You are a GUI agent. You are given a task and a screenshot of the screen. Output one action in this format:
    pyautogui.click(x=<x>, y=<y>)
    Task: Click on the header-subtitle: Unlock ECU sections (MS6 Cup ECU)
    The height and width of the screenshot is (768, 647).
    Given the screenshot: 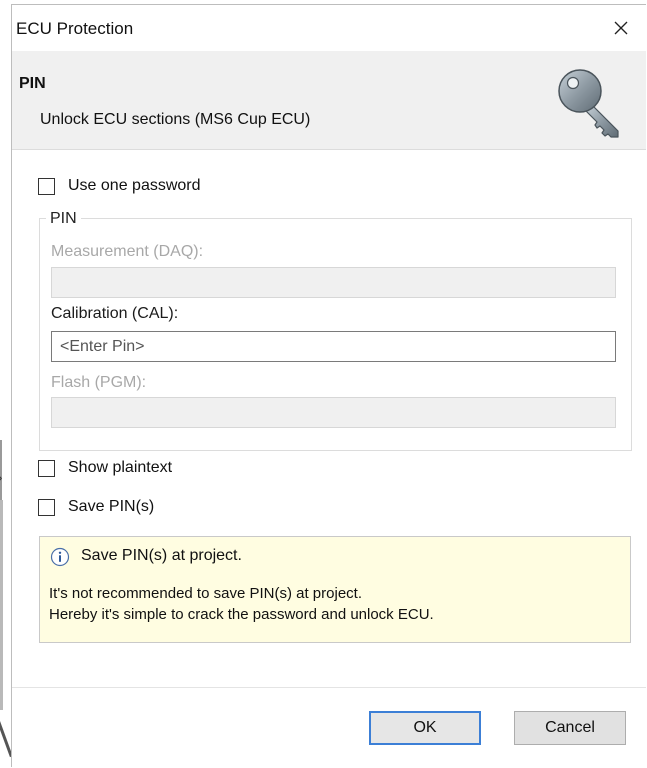 What is the action you would take?
    pyautogui.click(x=175, y=119)
    